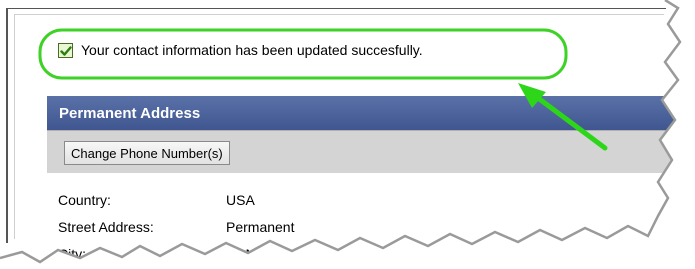 Image resolution: width=695 pixels, height=269 pixels. What do you see at coordinates (84, 199) in the screenshot?
I see `field-label: Country:` at bounding box center [84, 199].